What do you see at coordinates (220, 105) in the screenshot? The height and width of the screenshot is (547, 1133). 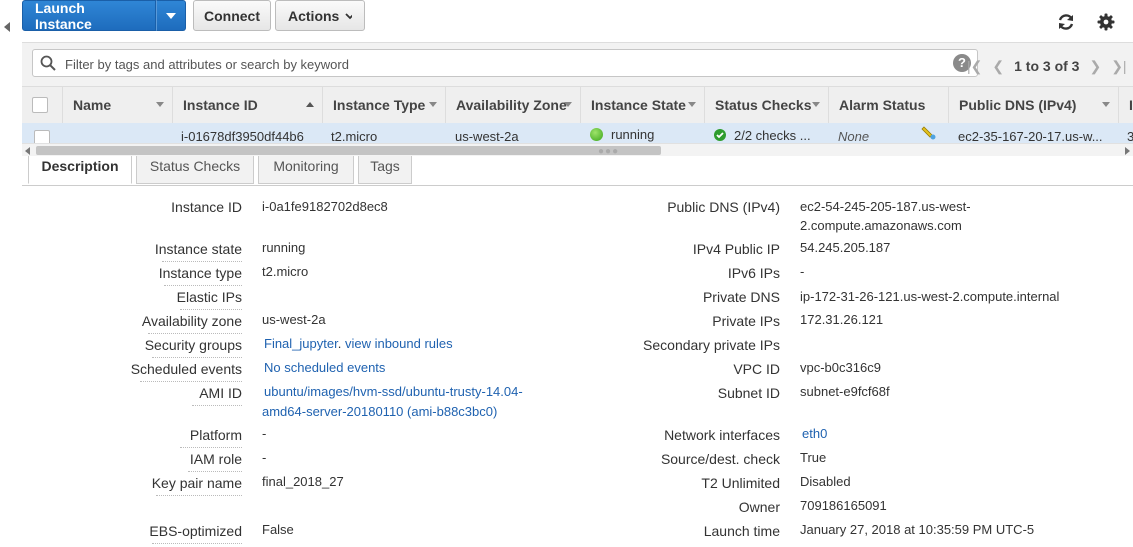 I see `col-instance-id-label: Instance ID` at bounding box center [220, 105].